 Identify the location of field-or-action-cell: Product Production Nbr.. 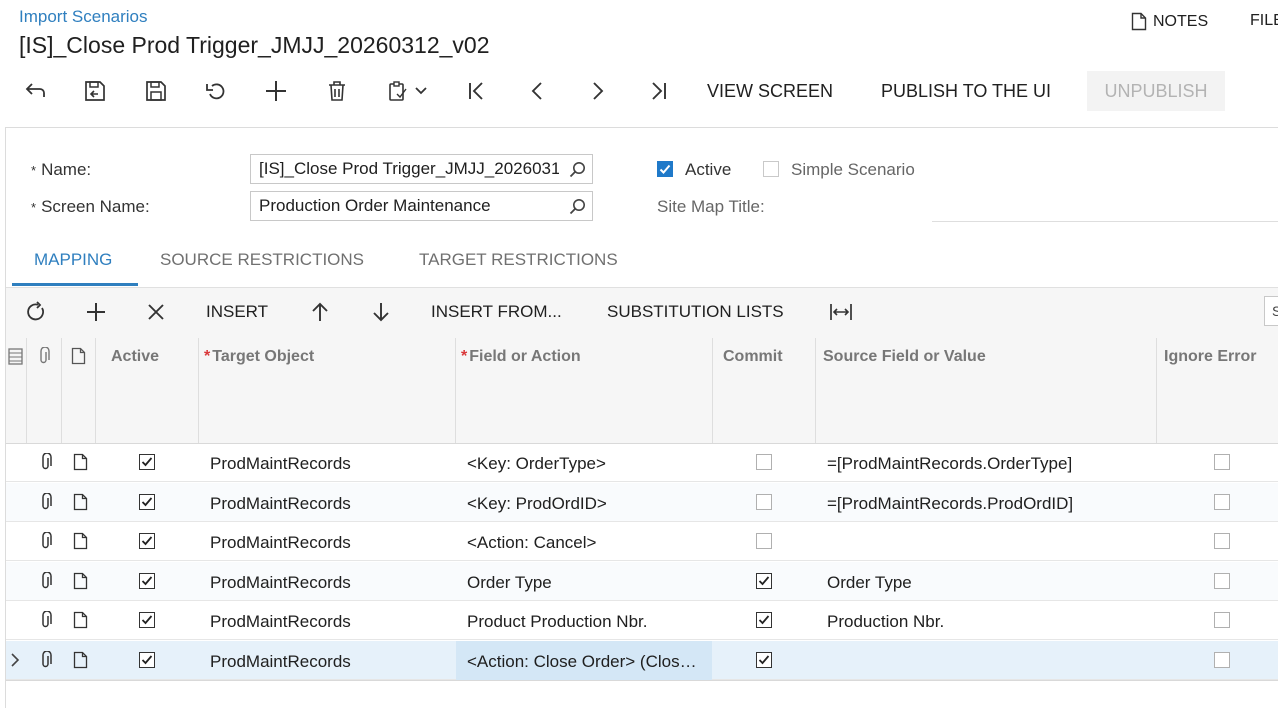
(585, 622).